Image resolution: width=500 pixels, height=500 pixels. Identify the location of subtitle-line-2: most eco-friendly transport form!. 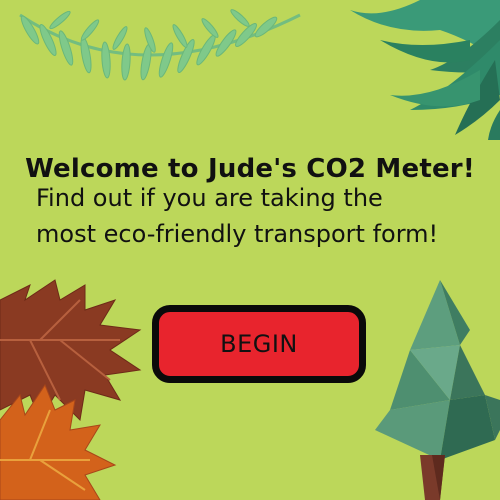
(237, 234).